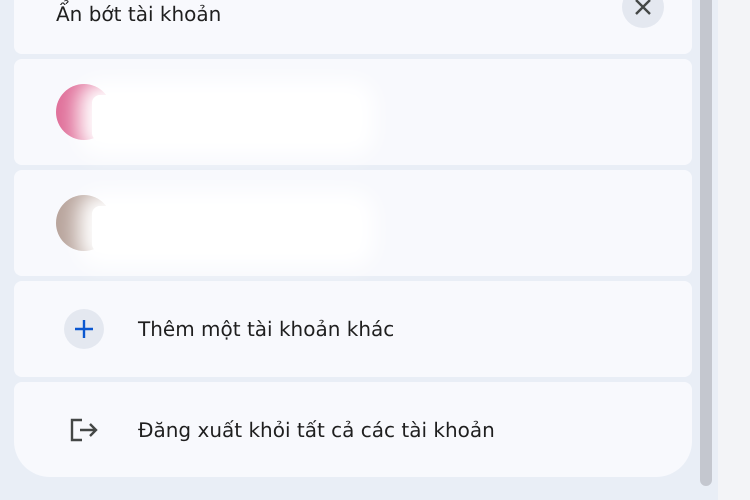 The height and width of the screenshot is (500, 750). I want to click on scrollbar, so click(706, 243).